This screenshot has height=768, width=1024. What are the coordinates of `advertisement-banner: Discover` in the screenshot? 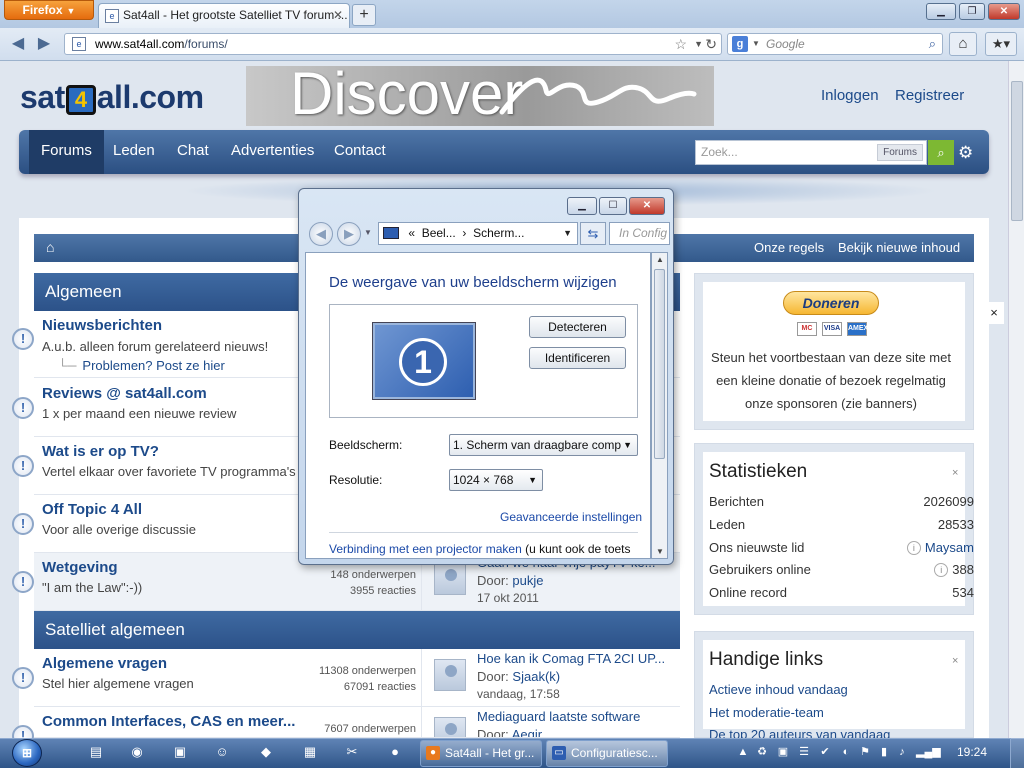 It's located at (480, 96).